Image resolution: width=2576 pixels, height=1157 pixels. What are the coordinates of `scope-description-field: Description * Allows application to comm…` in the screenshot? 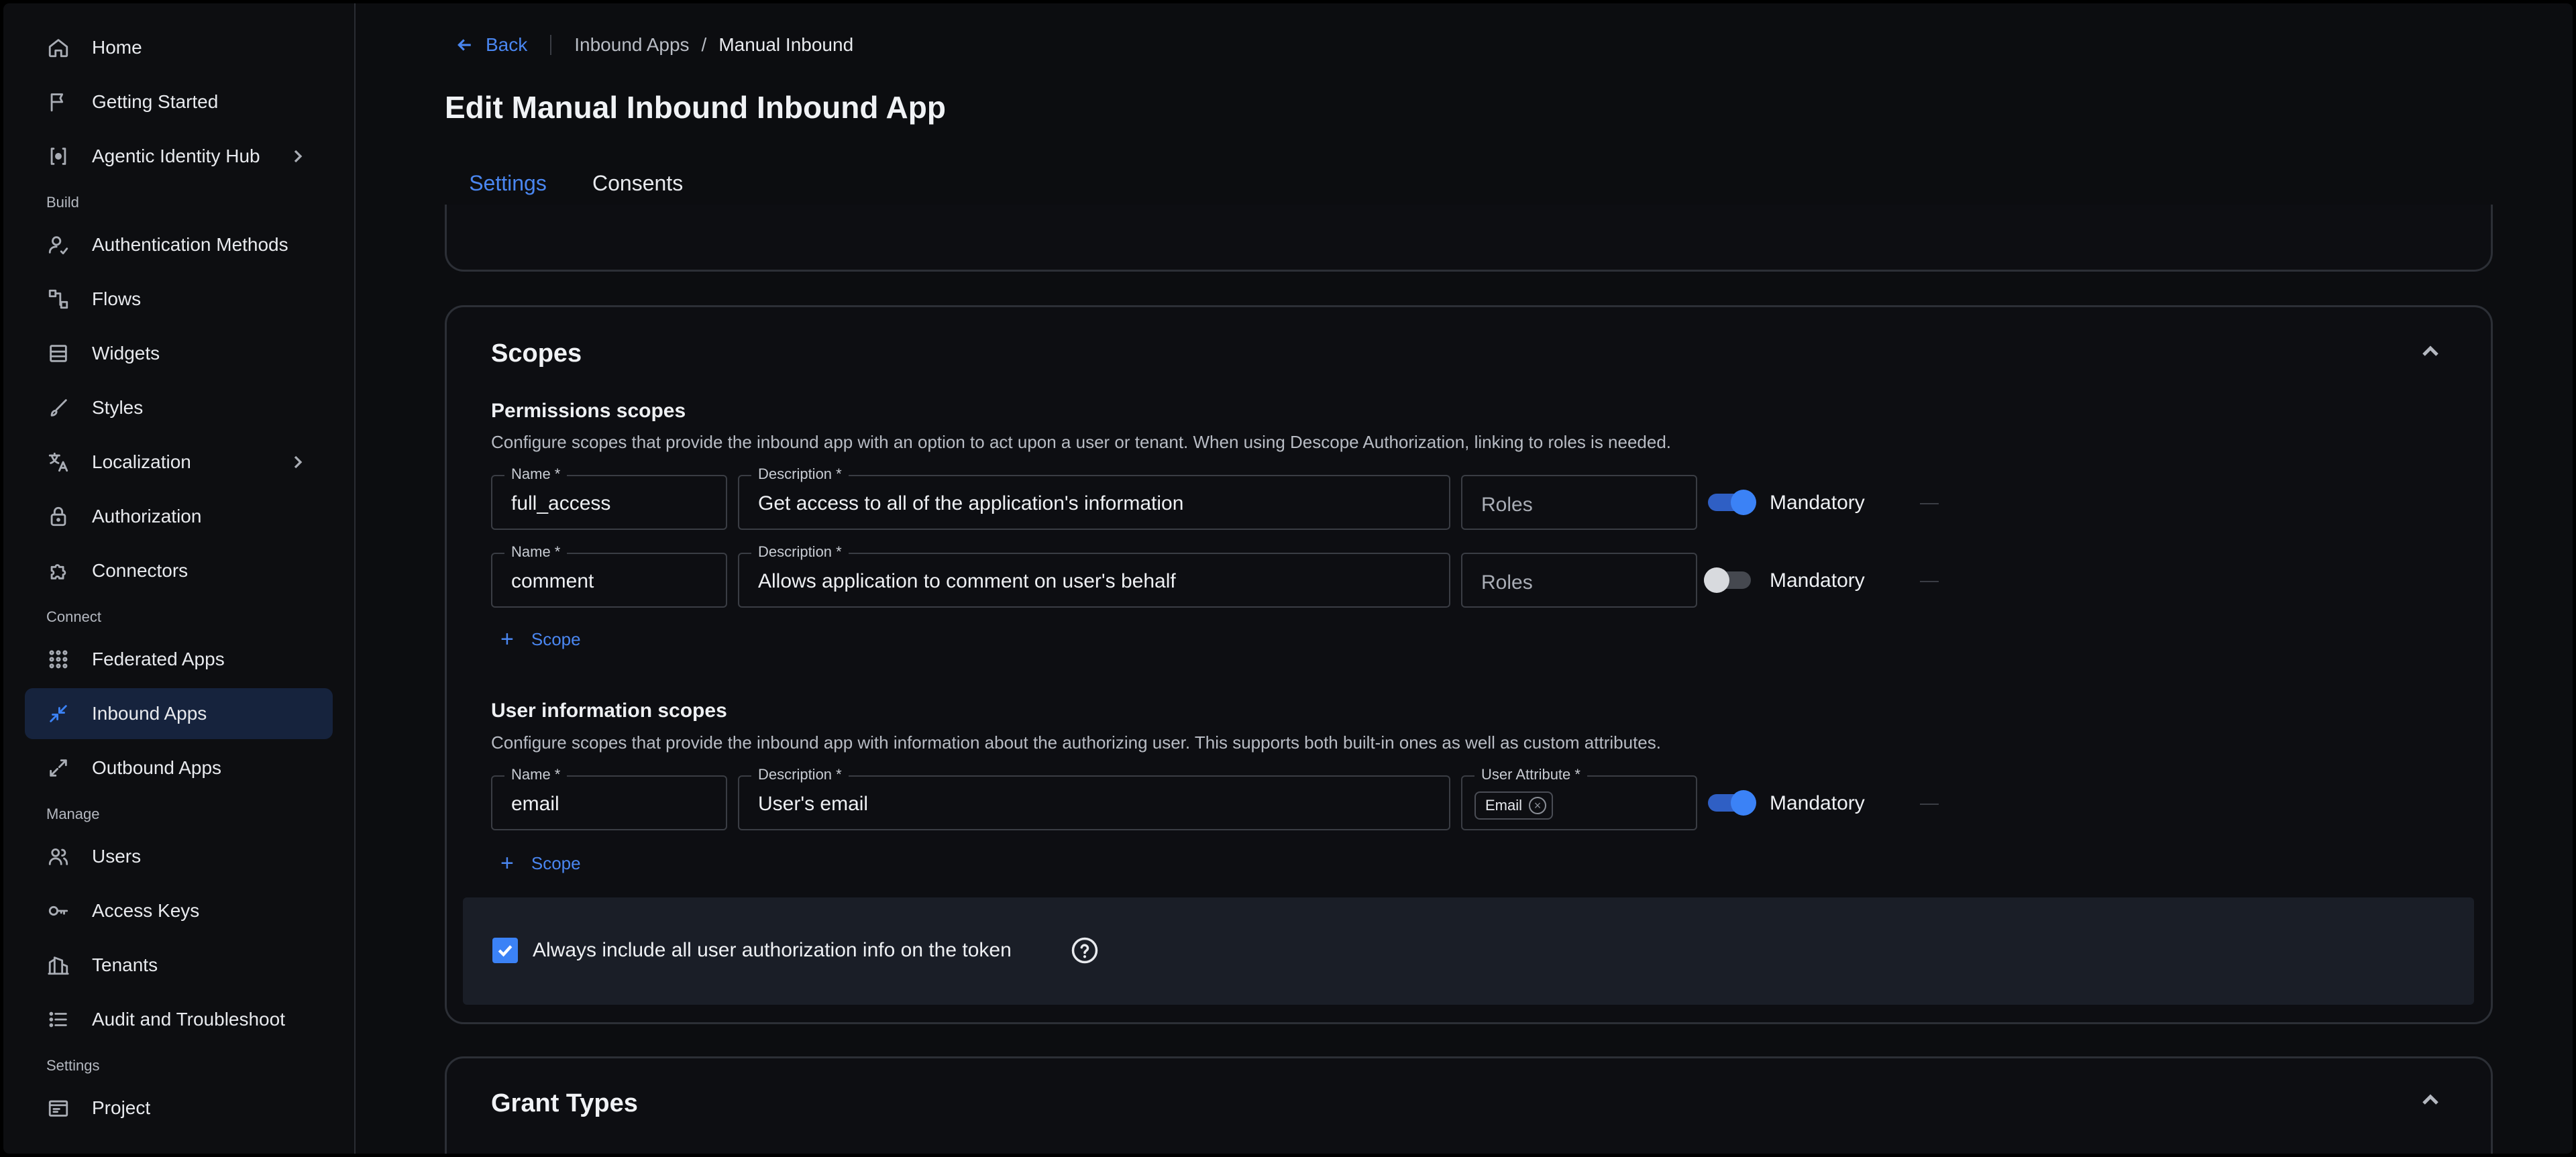 It's located at (1094, 575).